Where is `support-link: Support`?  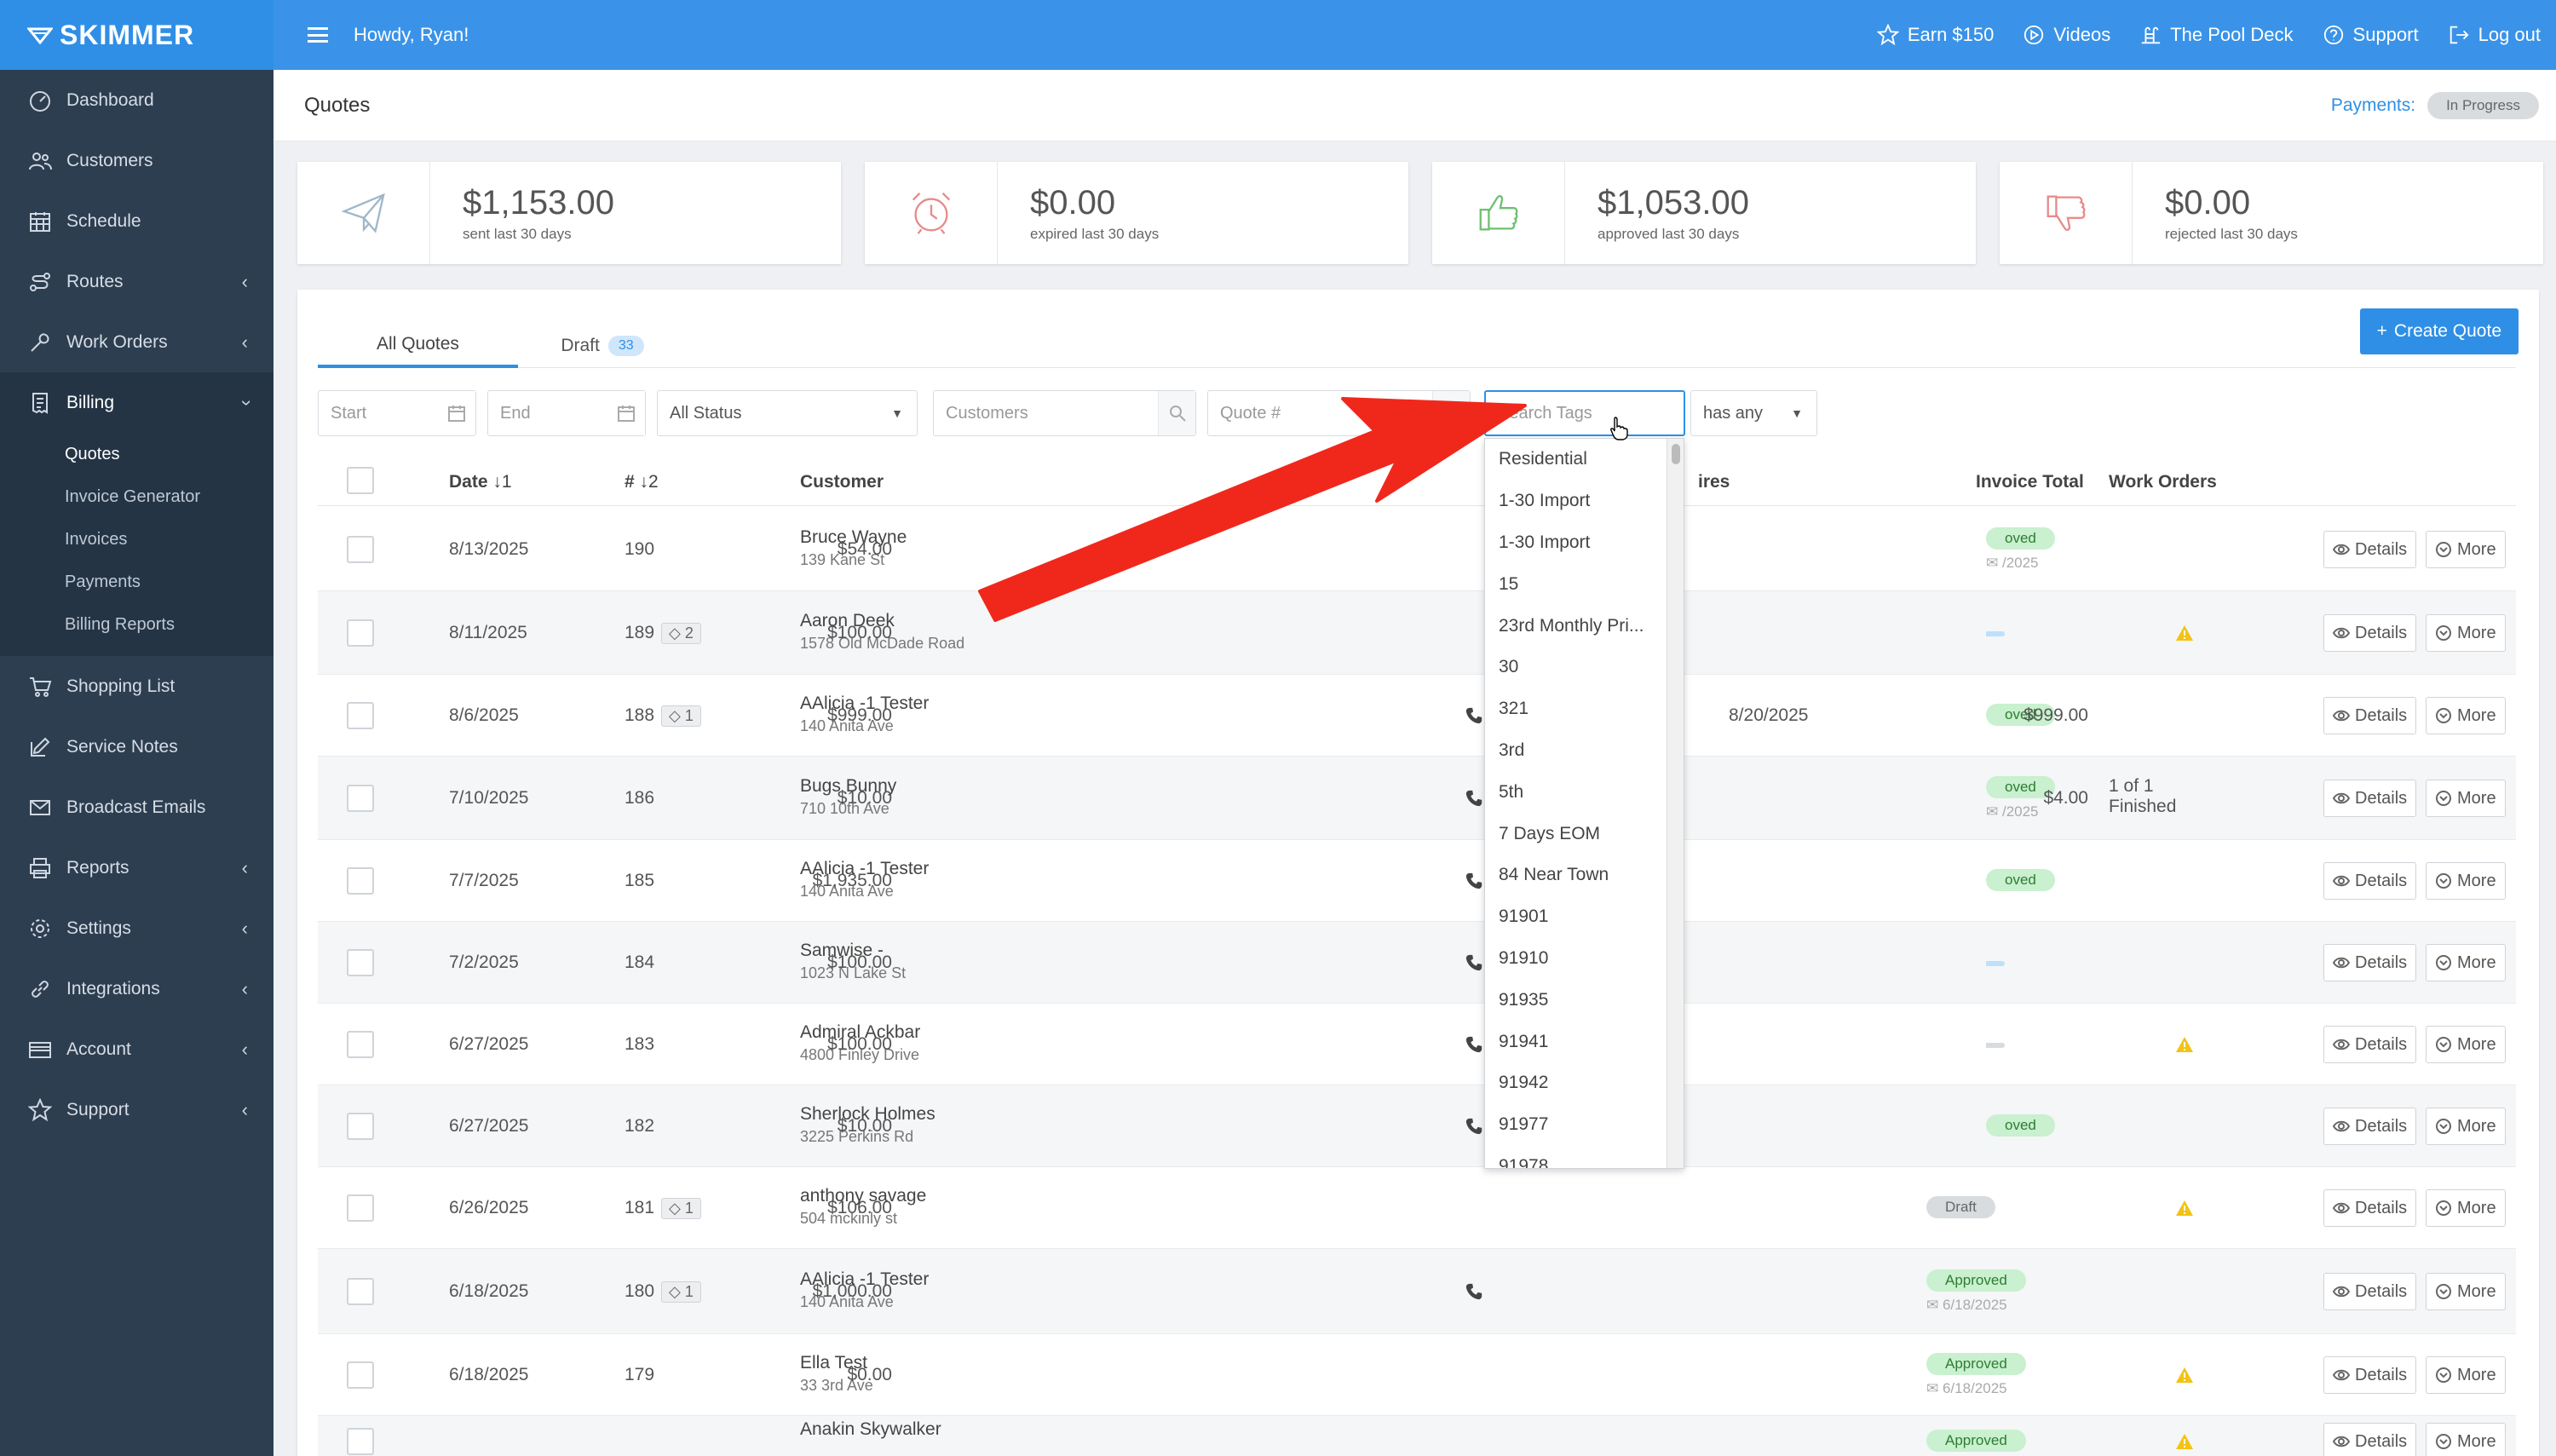
support-link: Support is located at coordinates (2371, 35).